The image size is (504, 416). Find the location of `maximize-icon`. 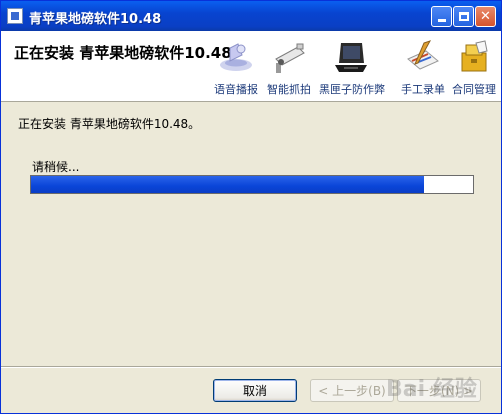

maximize-icon is located at coordinates (463, 16).